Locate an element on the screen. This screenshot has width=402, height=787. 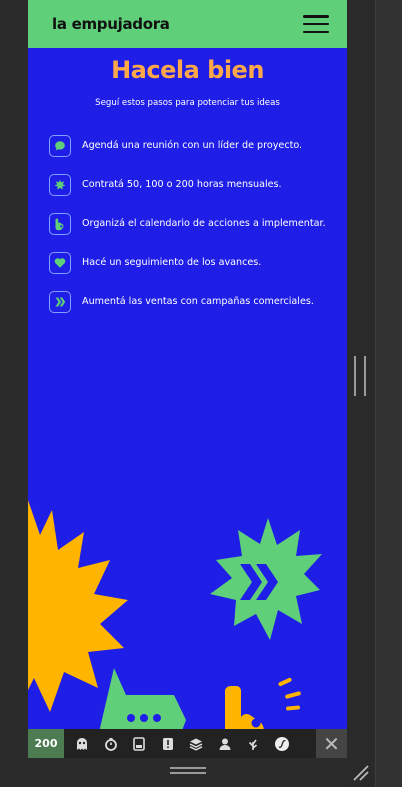
alert-icon is located at coordinates (168, 743).